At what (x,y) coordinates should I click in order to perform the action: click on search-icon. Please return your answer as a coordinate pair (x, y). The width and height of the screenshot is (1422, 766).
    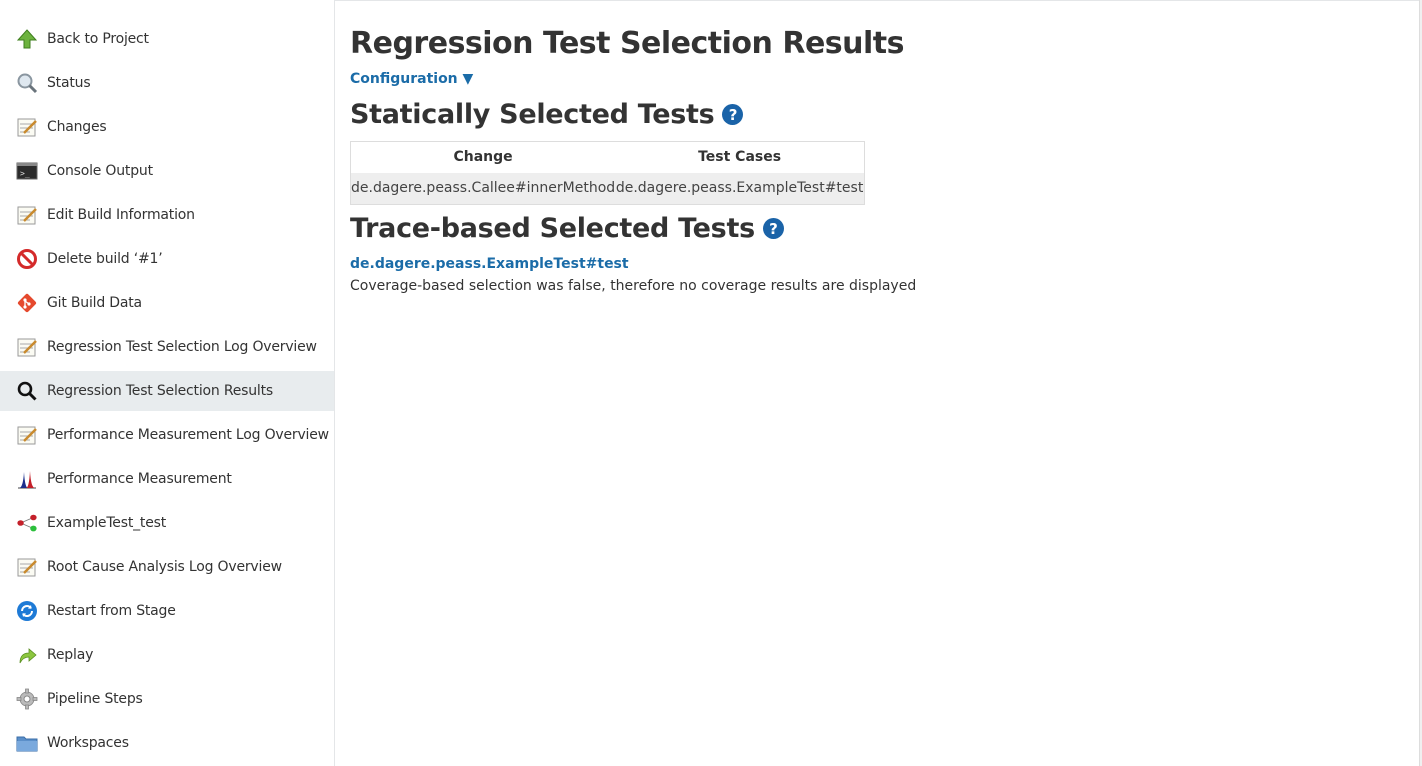
    Looking at the image, I should click on (27, 391).